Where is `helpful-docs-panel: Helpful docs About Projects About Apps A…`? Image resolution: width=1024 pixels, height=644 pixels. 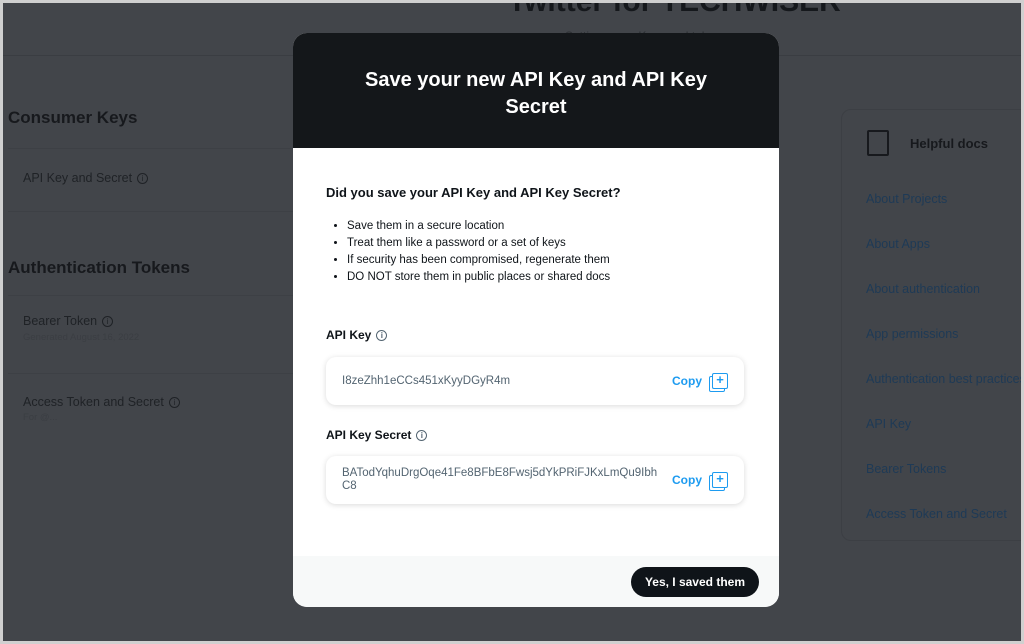
helpful-docs-panel: Helpful docs About Projects About Apps A… is located at coordinates (931, 325).